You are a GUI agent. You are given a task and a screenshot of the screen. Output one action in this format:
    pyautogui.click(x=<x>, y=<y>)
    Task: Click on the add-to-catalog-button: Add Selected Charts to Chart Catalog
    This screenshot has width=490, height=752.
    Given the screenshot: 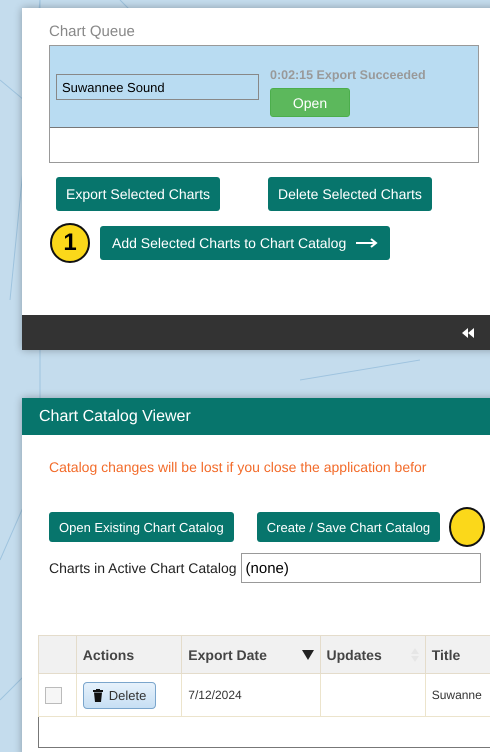 What is the action you would take?
    pyautogui.click(x=245, y=243)
    